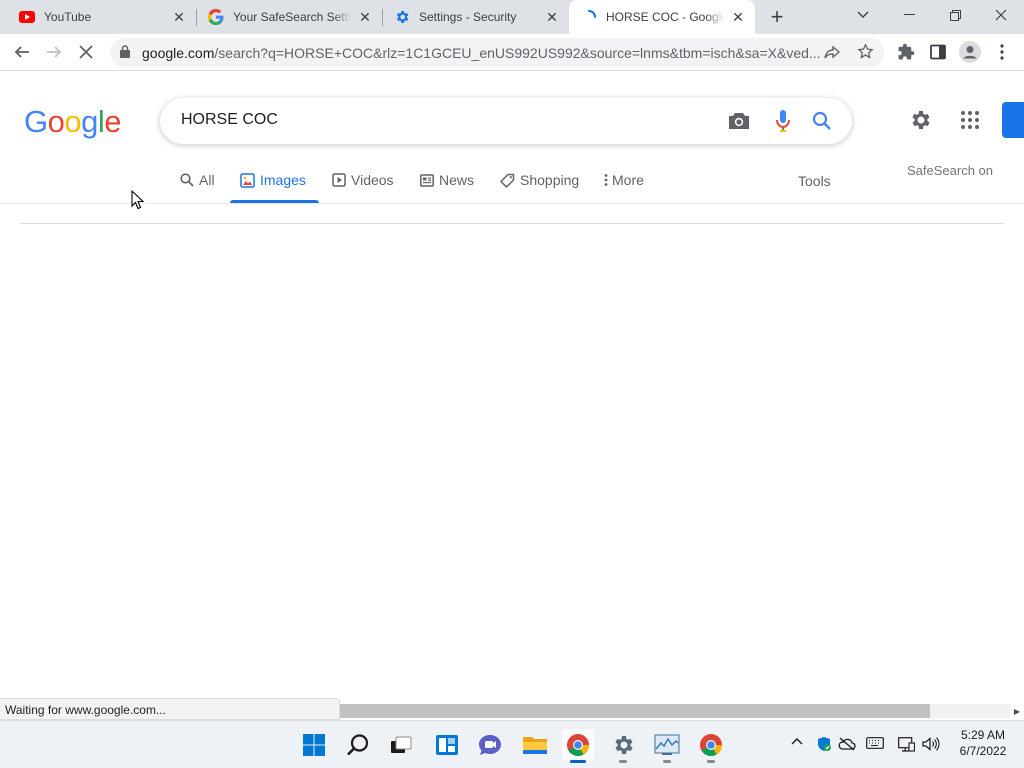 The image size is (1024, 768). I want to click on camera-icon, so click(739, 121).